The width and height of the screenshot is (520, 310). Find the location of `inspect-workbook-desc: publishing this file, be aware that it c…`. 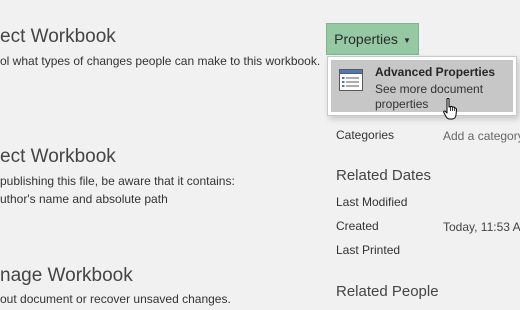

inspect-workbook-desc: publishing this file, be aware that it c… is located at coordinates (117, 181).